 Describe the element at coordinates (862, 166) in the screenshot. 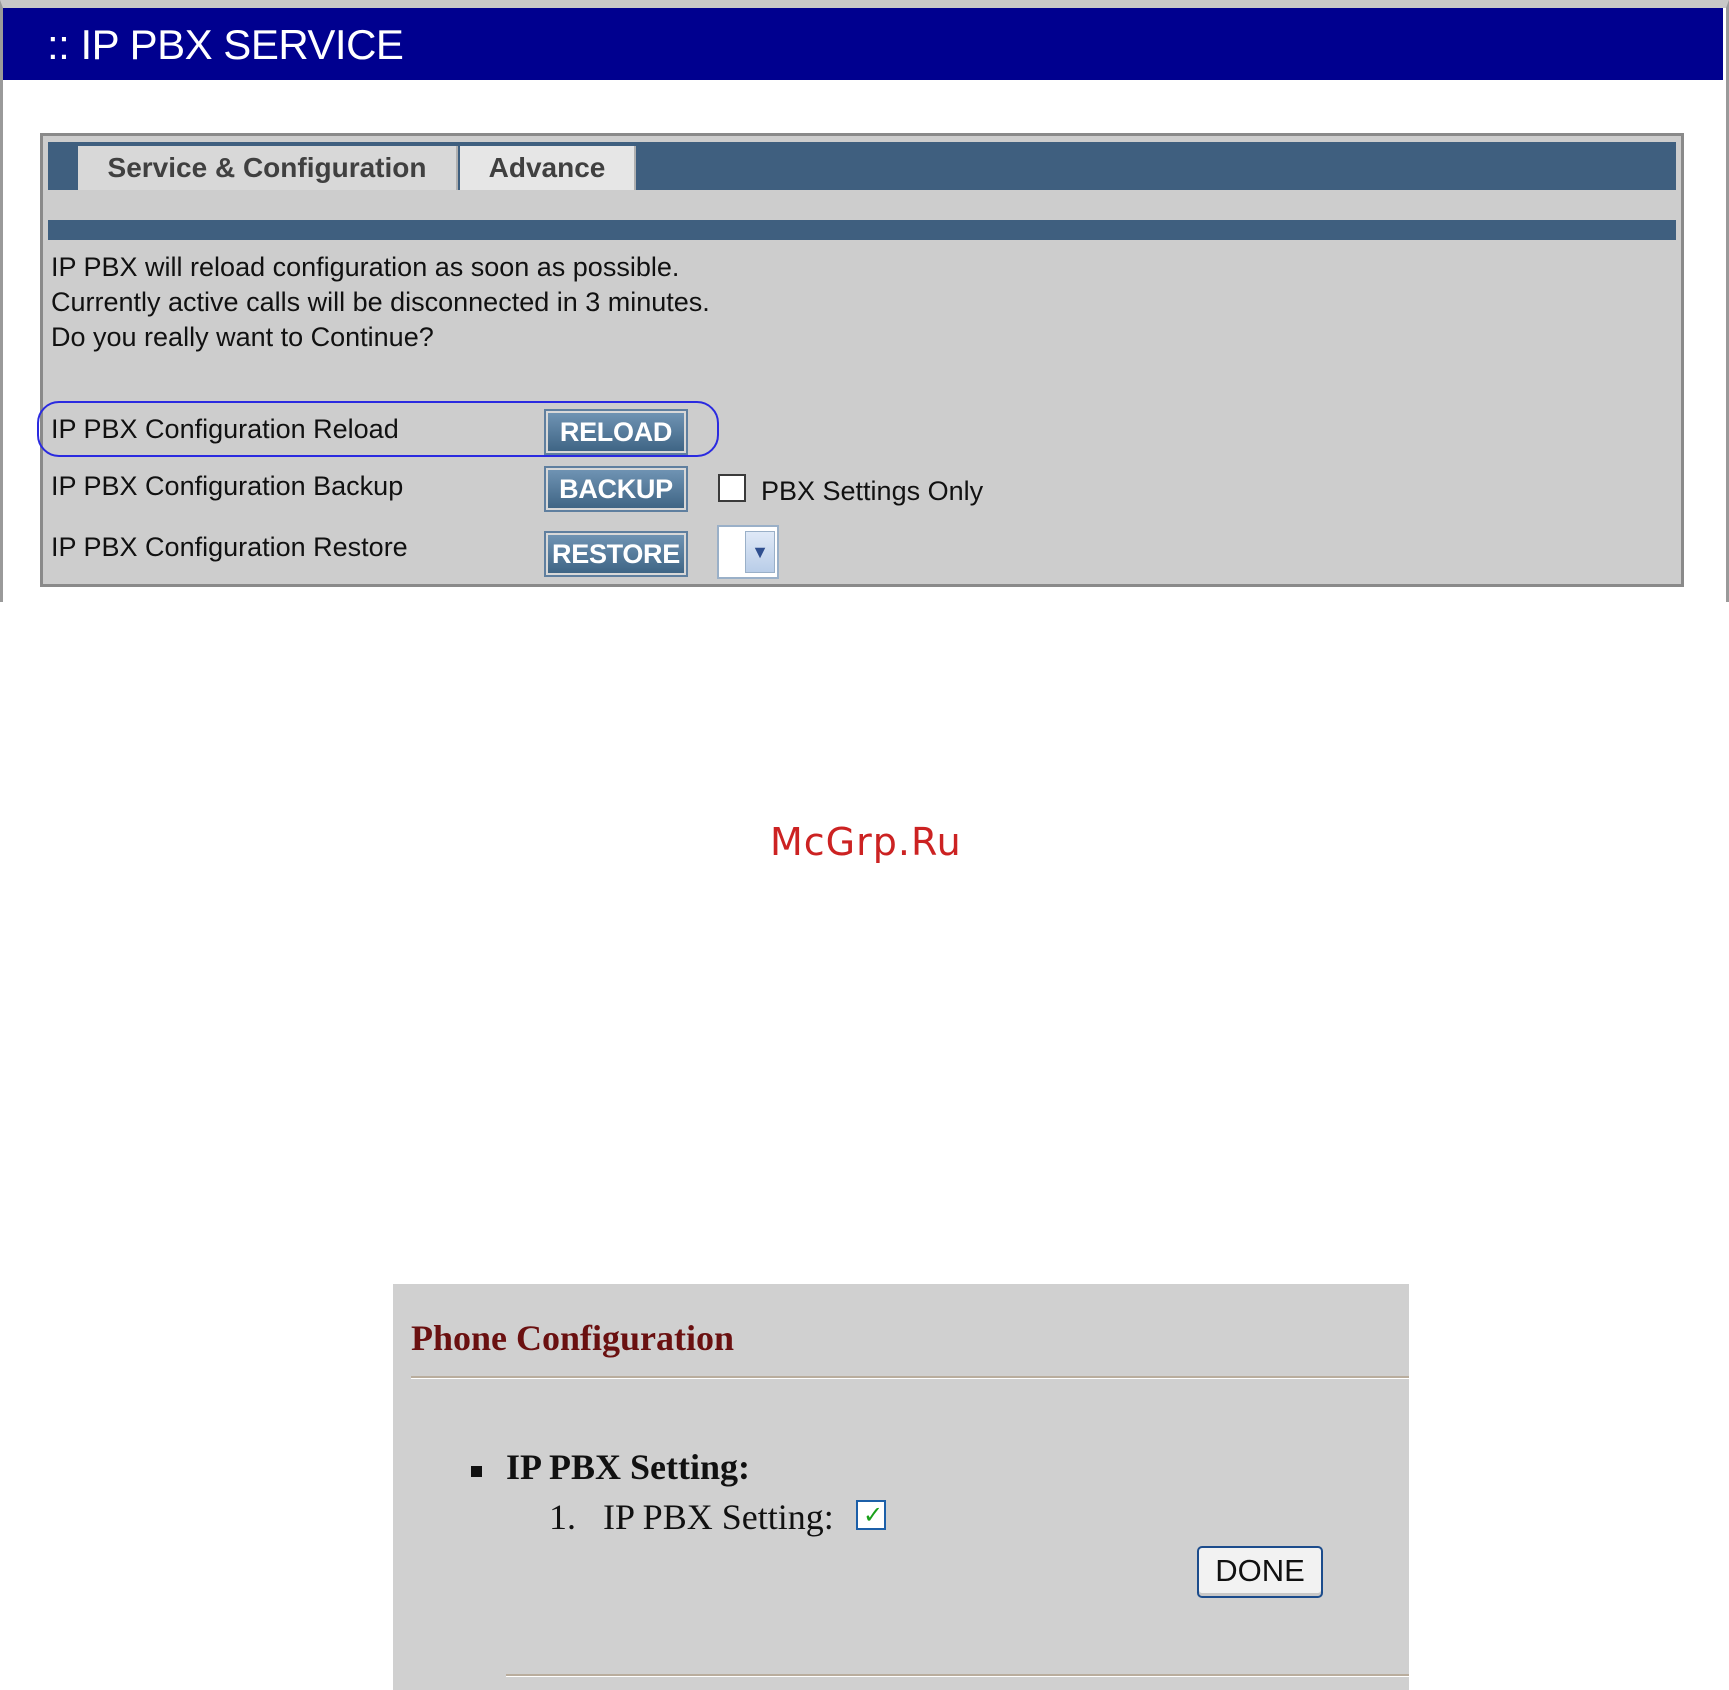

I see `tab-bar: Service & Configuration Advance` at that location.